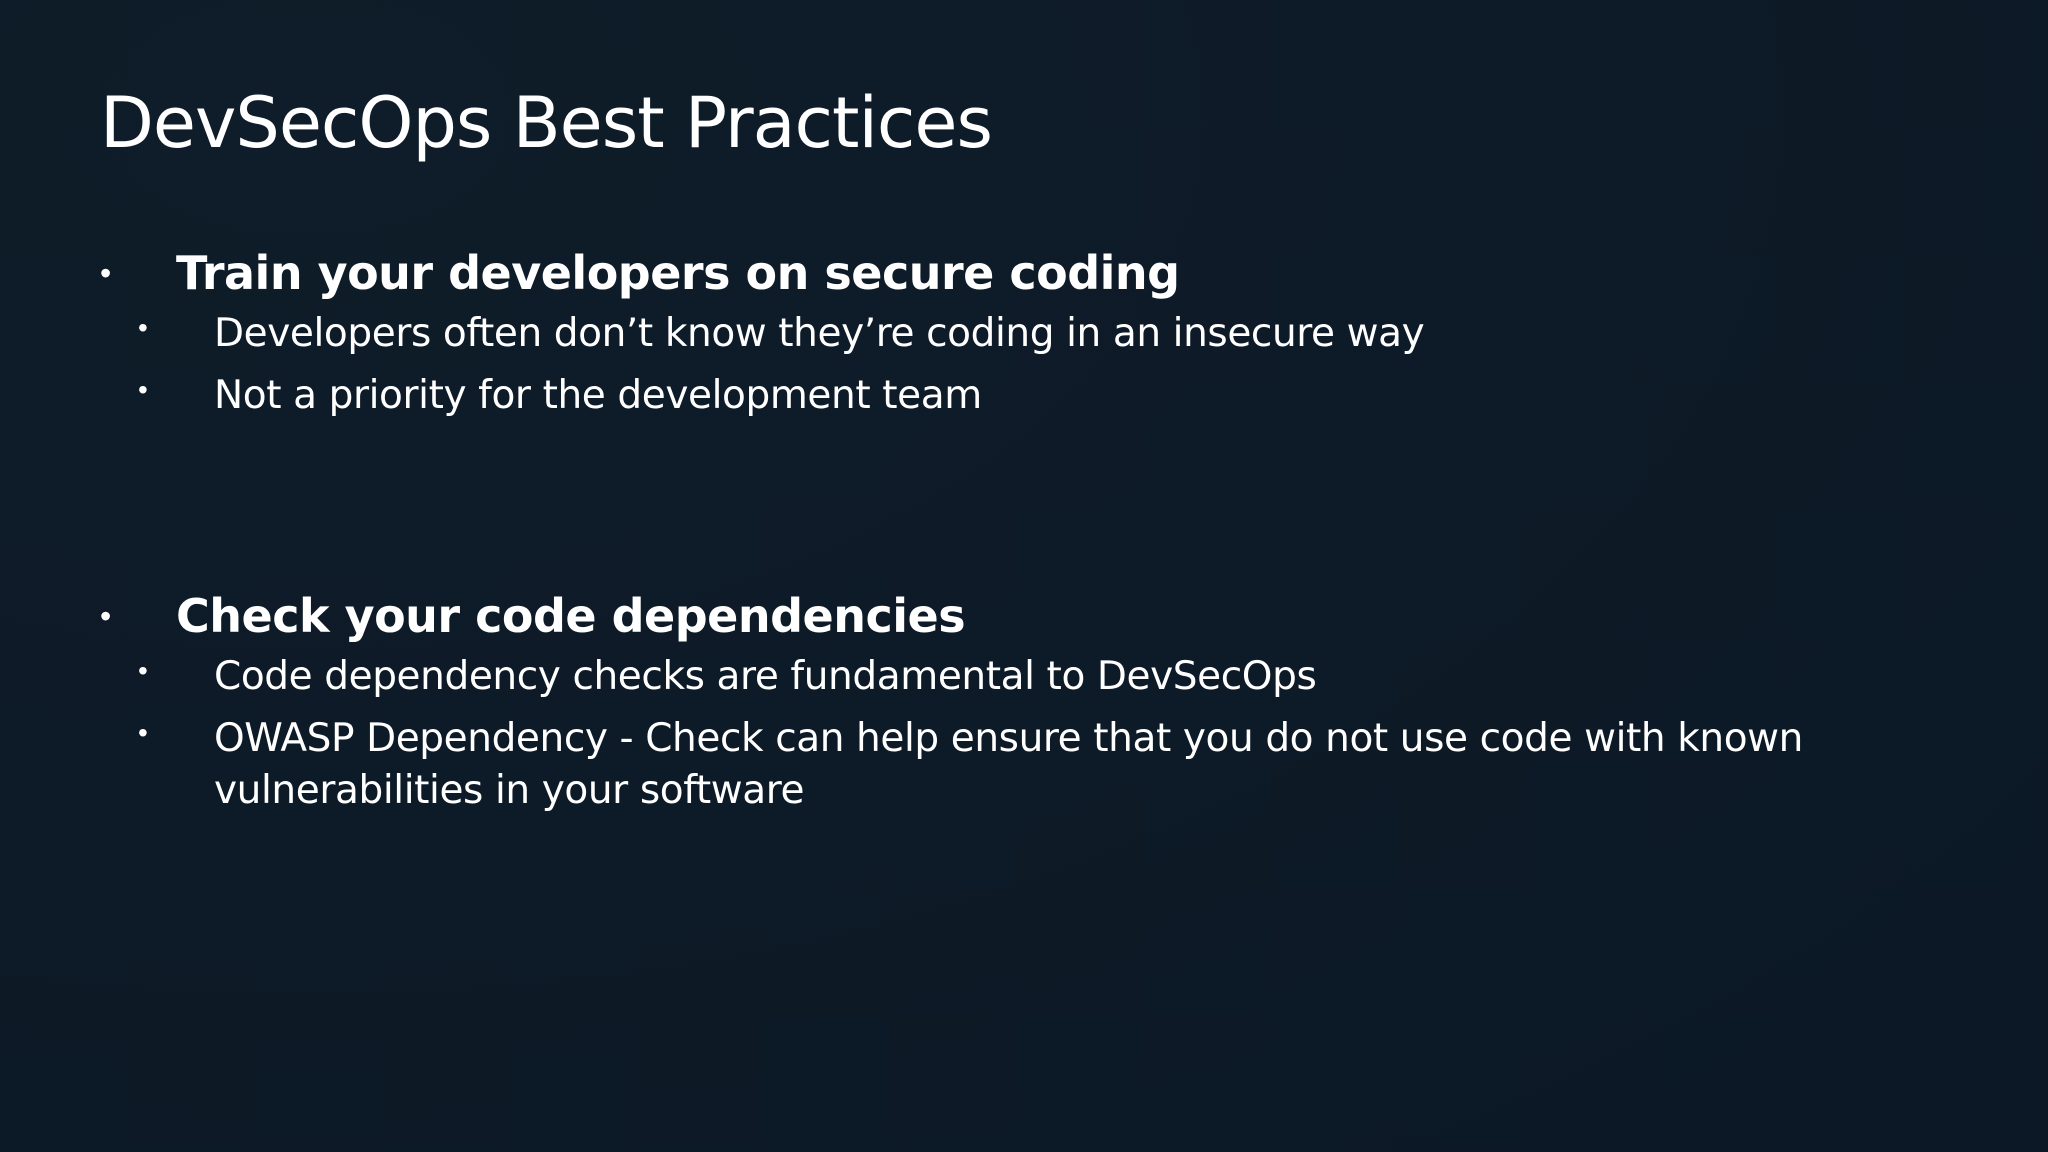 This screenshot has height=1152, width=2048. Describe the element at coordinates (678, 273) in the screenshot. I see `bullet-heading-text: Train your developers on secure coding` at that location.